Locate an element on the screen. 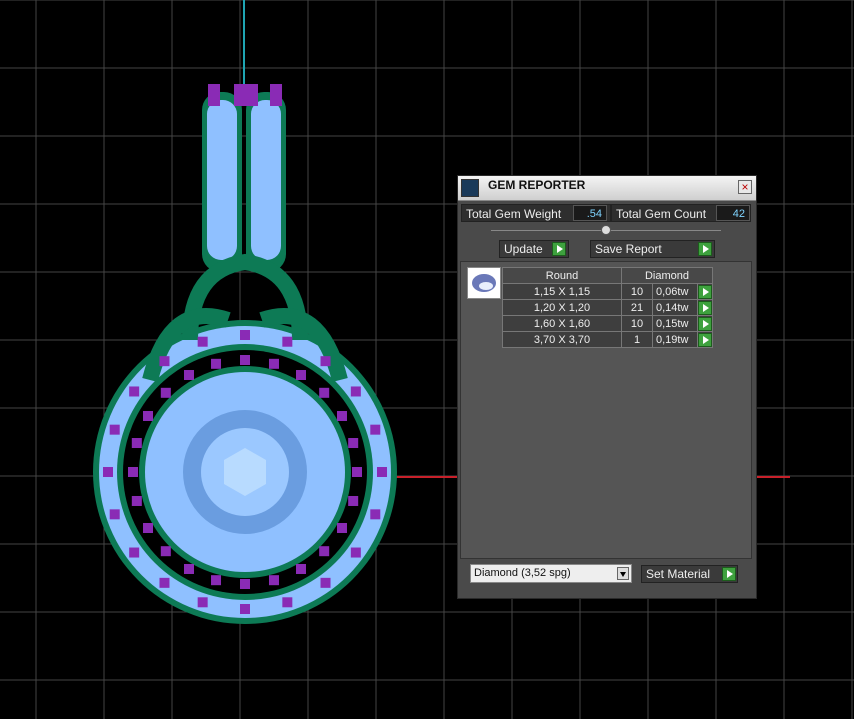  gem-size: 3,70 X 3,70 is located at coordinates (562, 339).